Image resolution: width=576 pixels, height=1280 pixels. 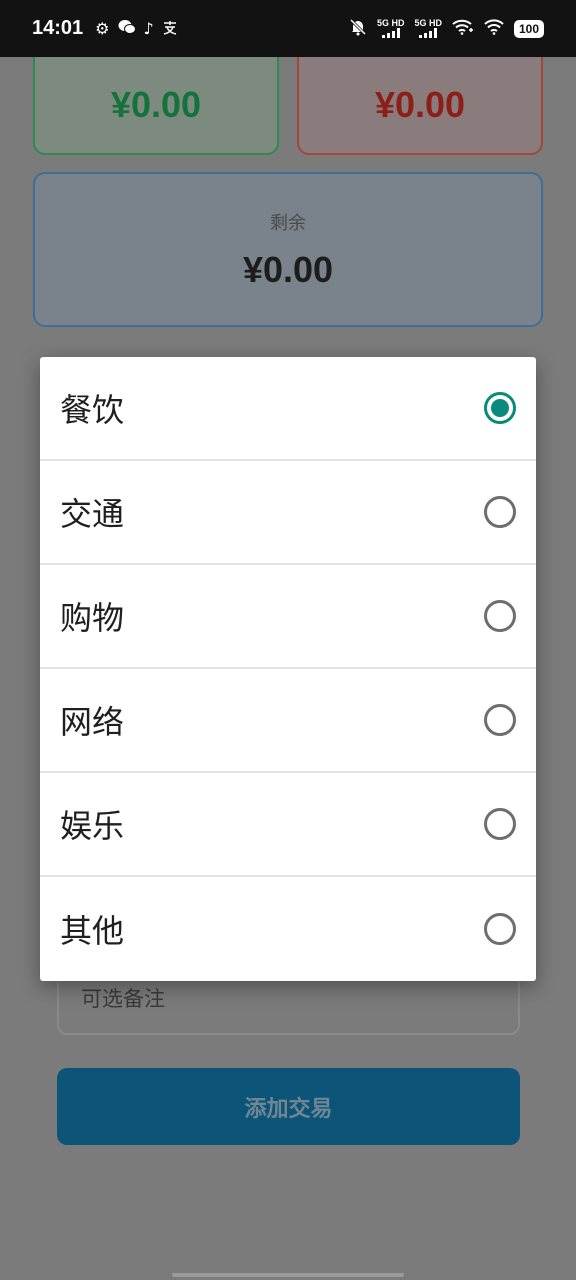 I want to click on battery-icon: 100, so click(x=528, y=28).